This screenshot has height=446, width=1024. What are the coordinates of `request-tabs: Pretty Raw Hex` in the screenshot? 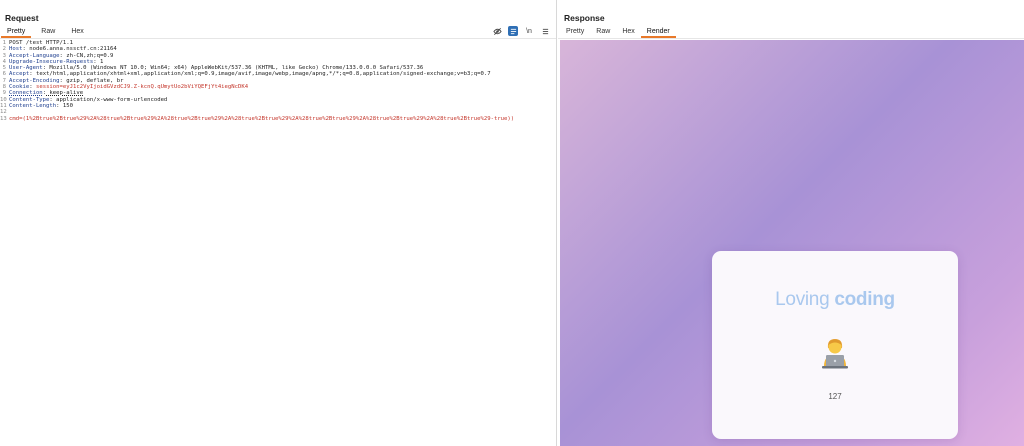 It's located at (47, 32).